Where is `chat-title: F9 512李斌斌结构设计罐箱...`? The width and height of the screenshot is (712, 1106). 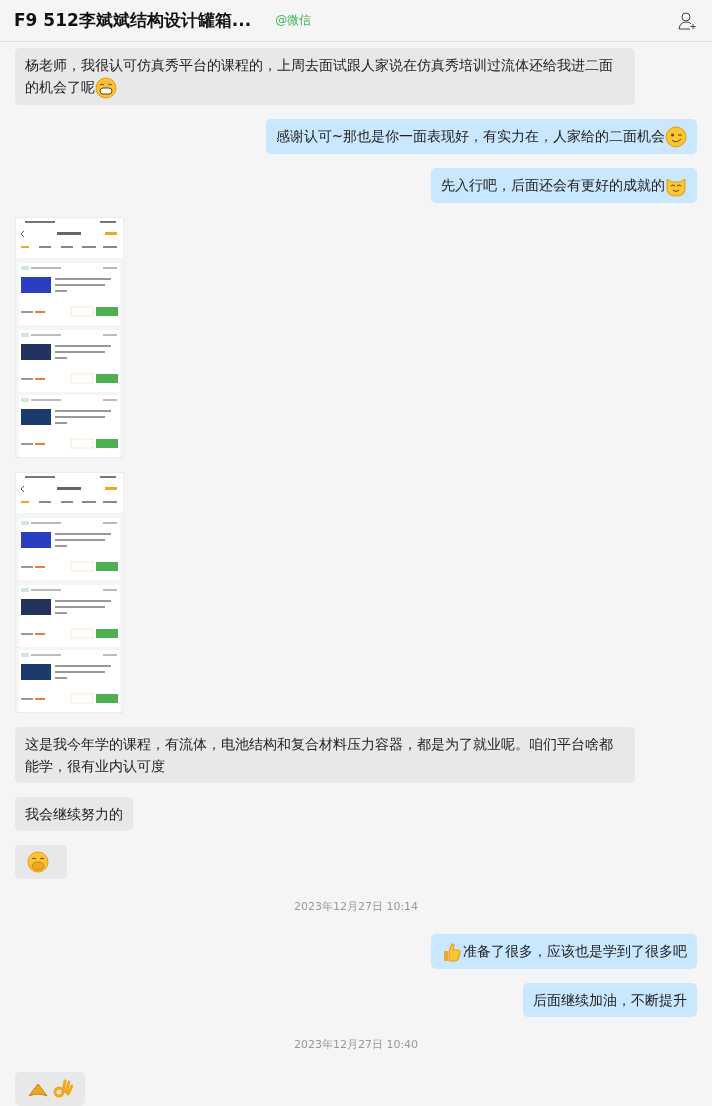
chat-title: F9 512李斌斌结构设计罐箱... is located at coordinates (133, 20).